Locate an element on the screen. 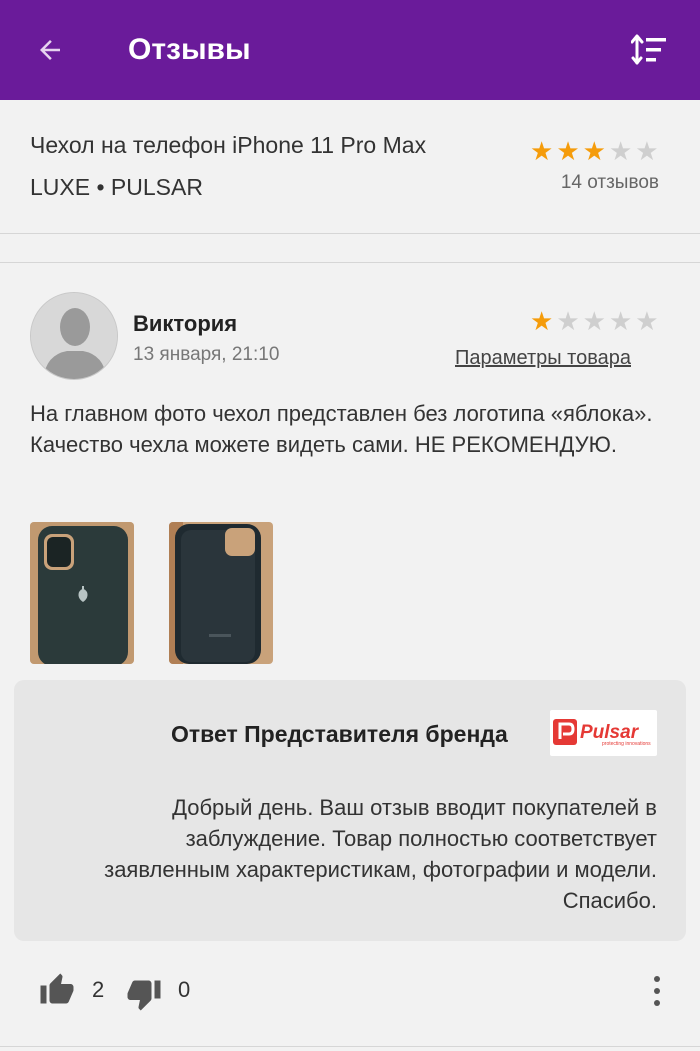  phone-case-inside-photo is located at coordinates (221, 593).